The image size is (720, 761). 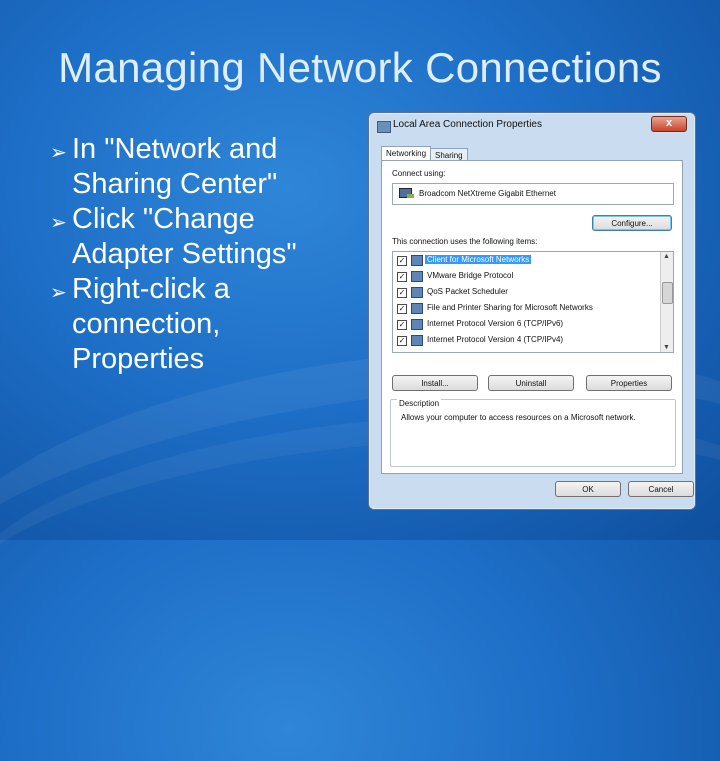 I want to click on bullet-item: ➢ Click "Change Adapter Settings", so click(x=200, y=237).